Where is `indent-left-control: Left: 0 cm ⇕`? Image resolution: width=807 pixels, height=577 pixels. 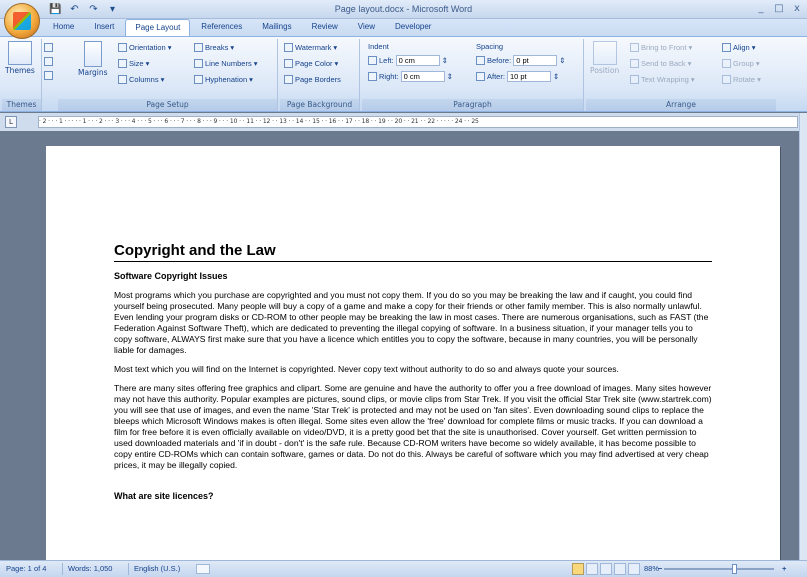
indent-left-control: Left: 0 cm ⇕ is located at coordinates (408, 60).